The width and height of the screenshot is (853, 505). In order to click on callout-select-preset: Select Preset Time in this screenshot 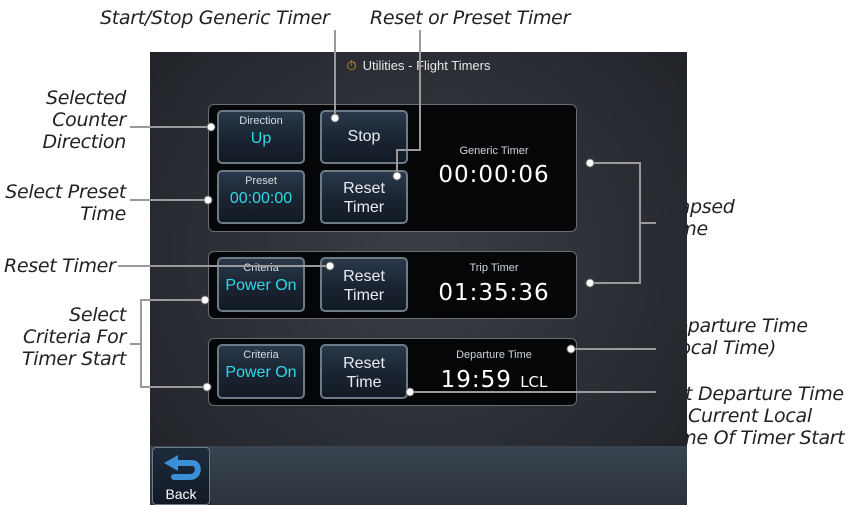, I will do `click(65, 203)`.